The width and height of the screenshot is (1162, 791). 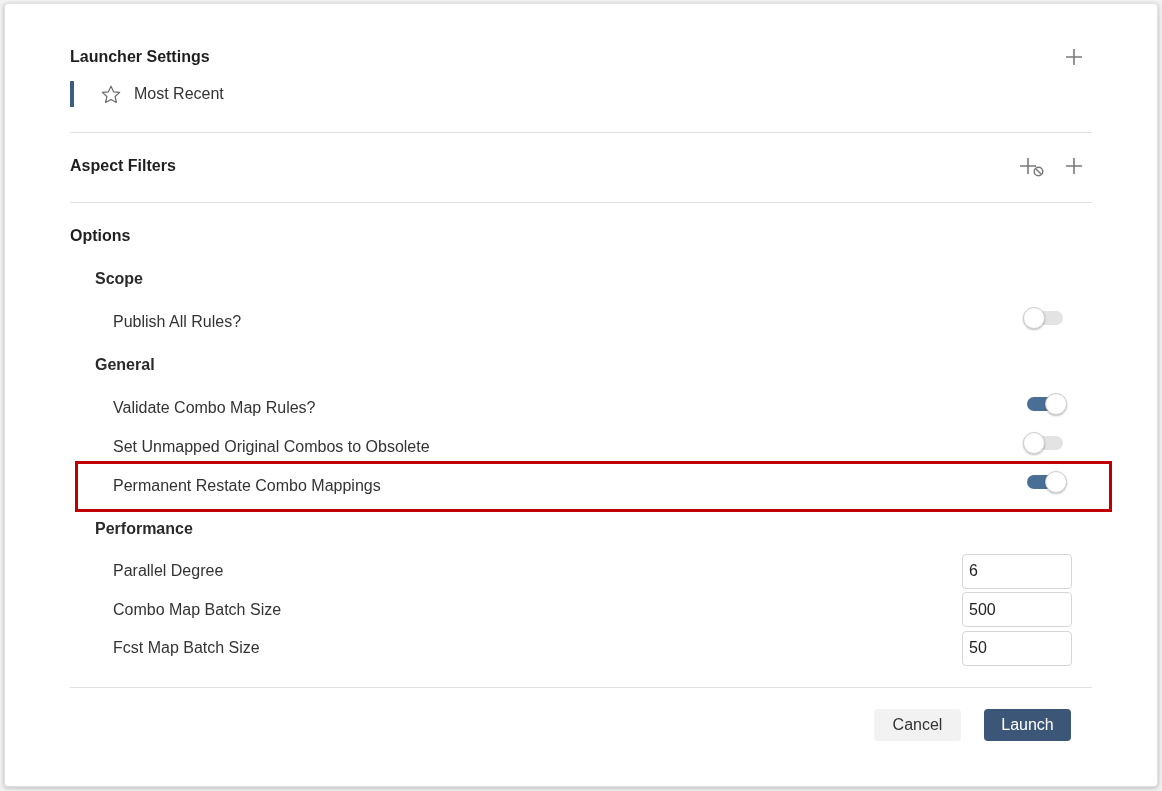 I want to click on option-label: Parallel Degree, so click(x=168, y=571).